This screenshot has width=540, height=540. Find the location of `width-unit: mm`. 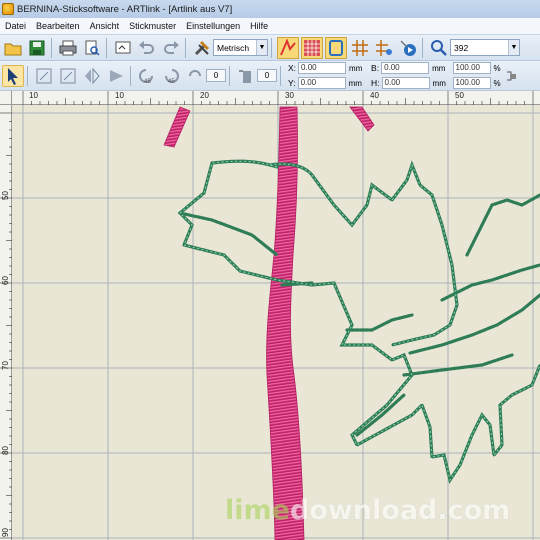

width-unit: mm is located at coordinates (439, 68).